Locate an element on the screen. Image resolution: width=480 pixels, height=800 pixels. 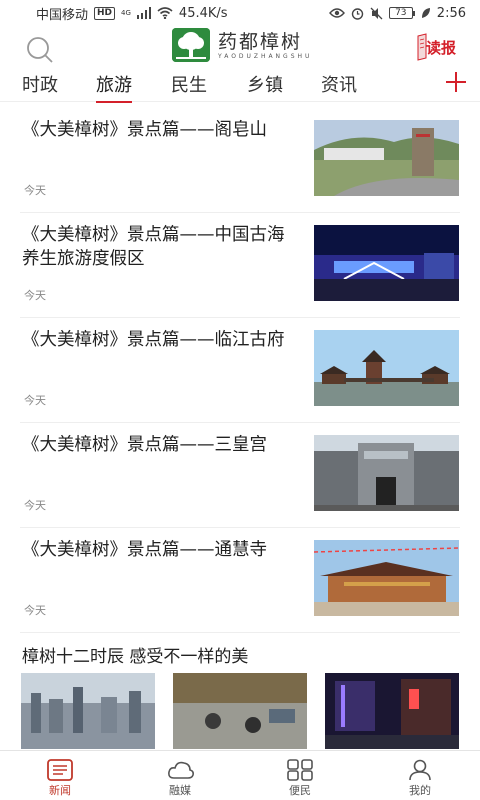
read-newspaper-button: 读报 is located at coordinates (438, 47).